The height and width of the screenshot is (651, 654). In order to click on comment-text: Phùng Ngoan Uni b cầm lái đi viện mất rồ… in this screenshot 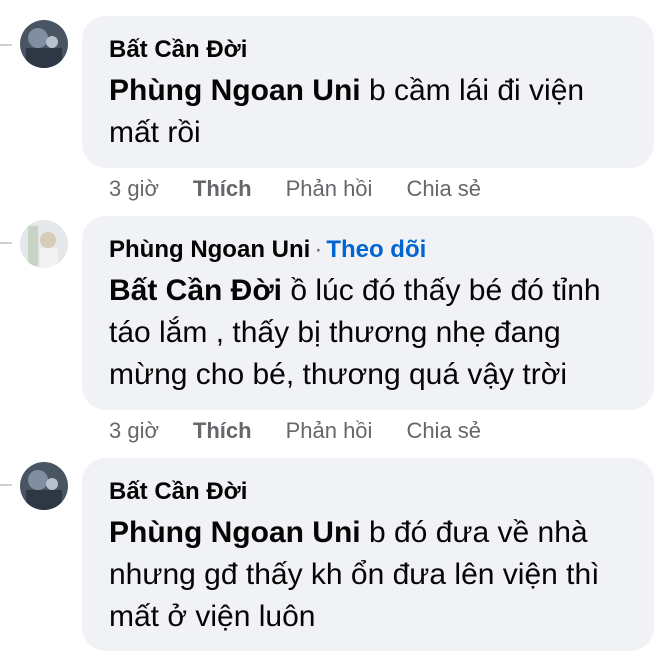, I will do `click(371, 112)`.